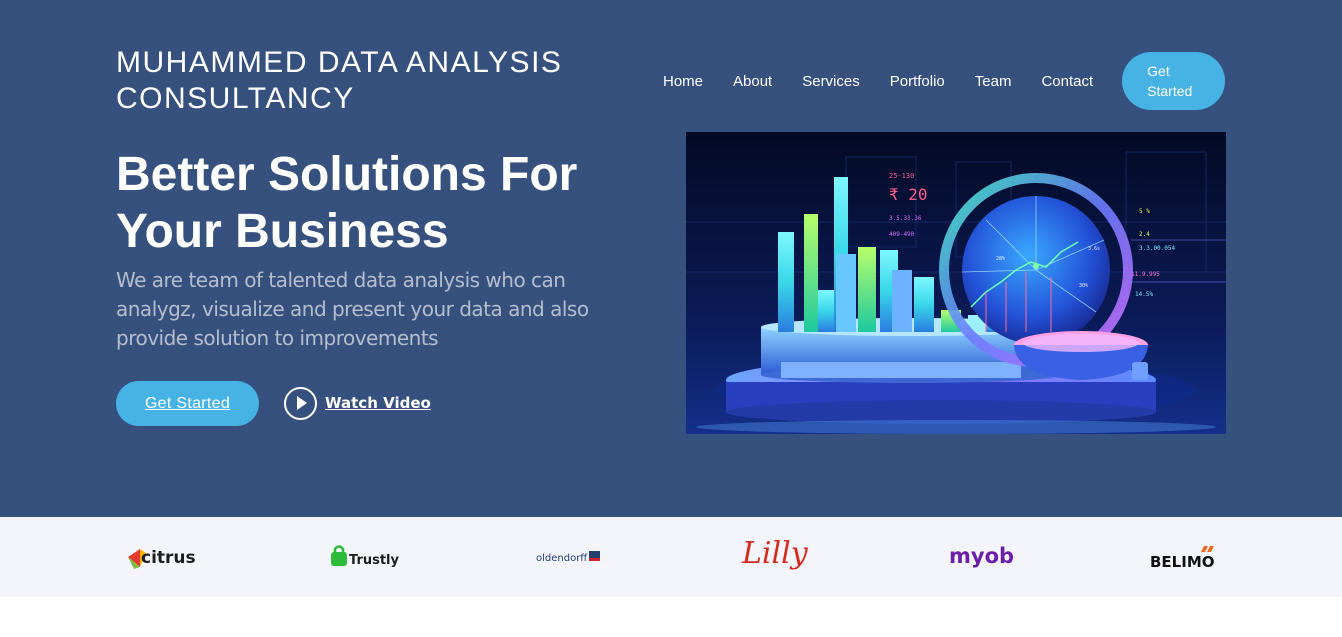 The width and height of the screenshot is (1342, 637). I want to click on watch-video-button: Watch Video, so click(357, 403).